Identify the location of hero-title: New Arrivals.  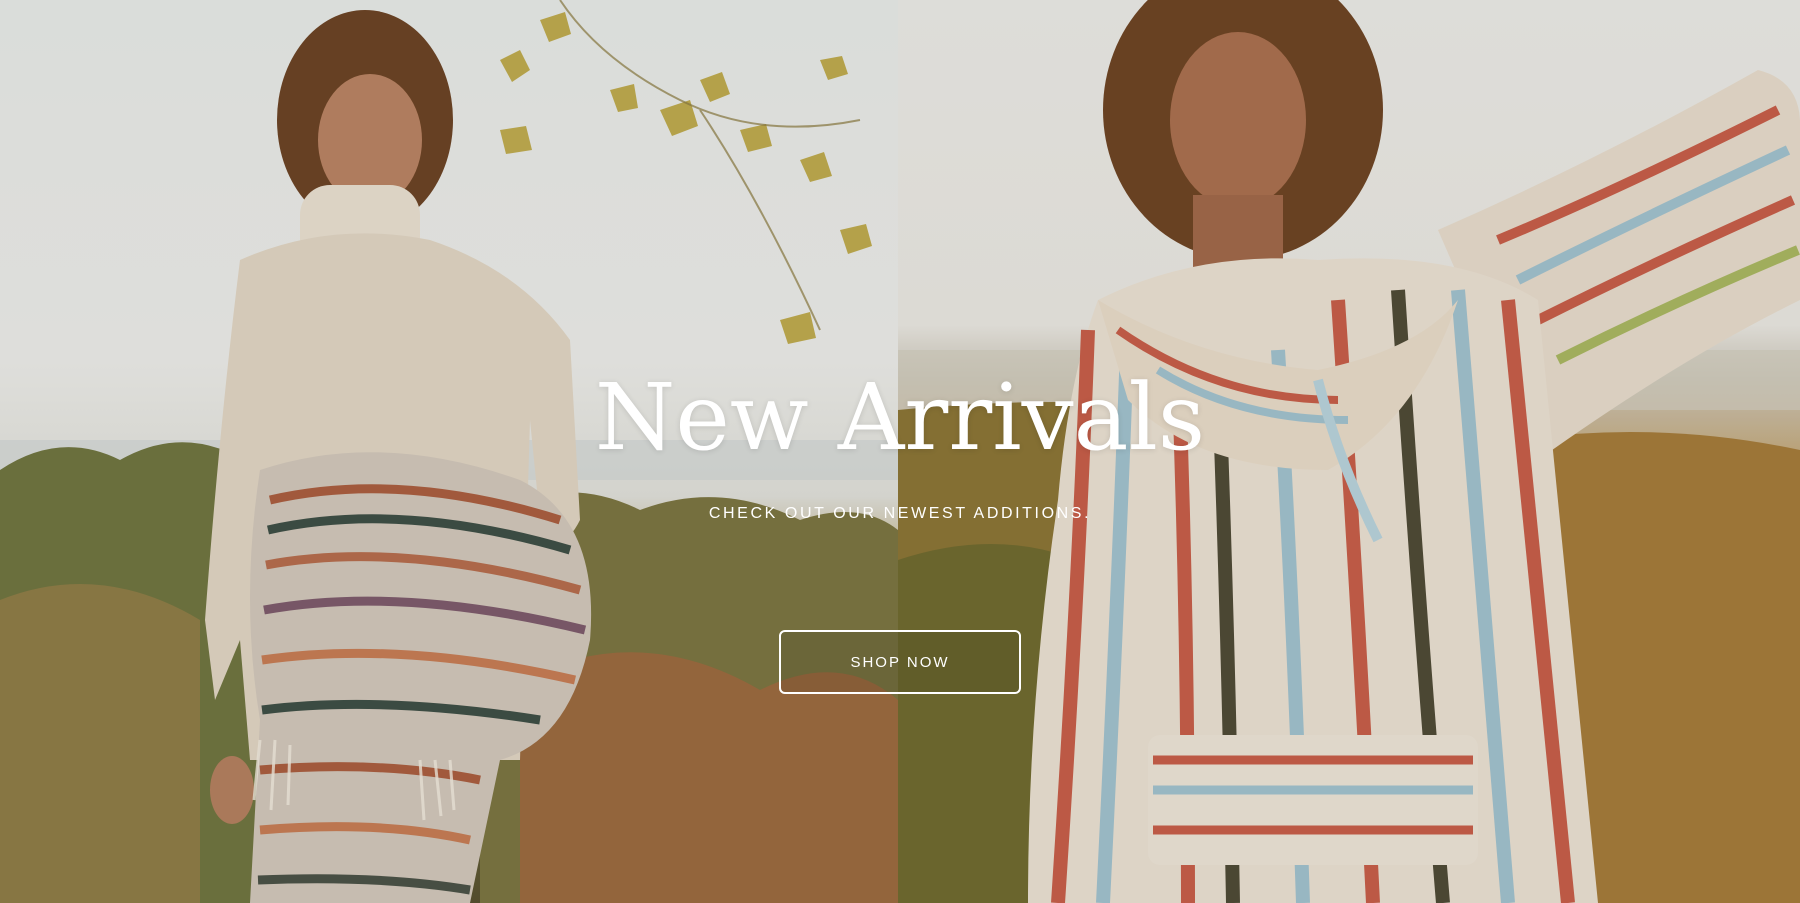
(900, 417).